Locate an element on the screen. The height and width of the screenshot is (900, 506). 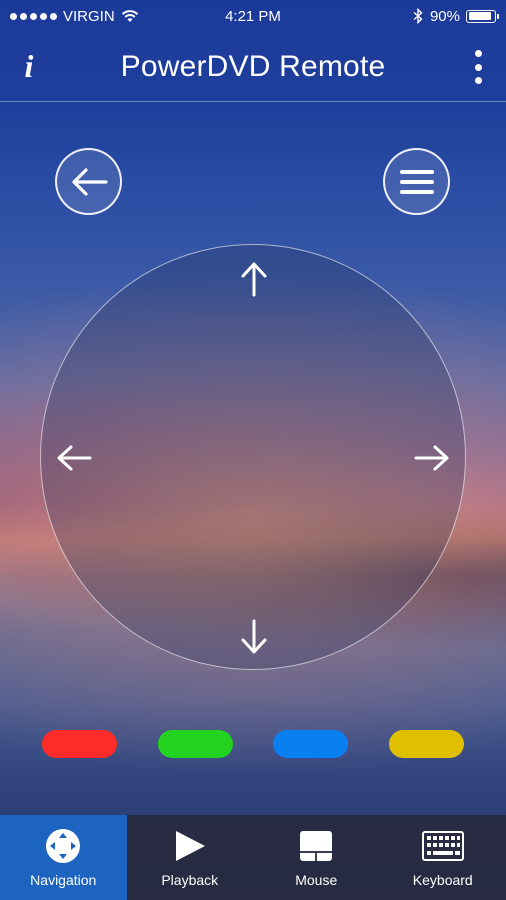
status-right: 90% is located at coordinates (455, 16).